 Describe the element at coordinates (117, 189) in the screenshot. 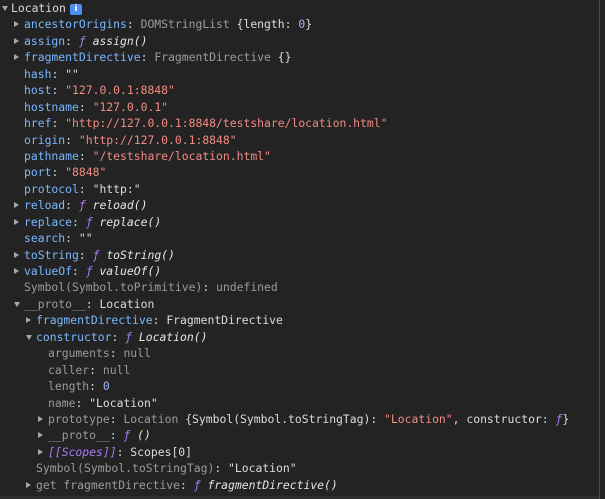

I see `property-value: "http:"` at that location.